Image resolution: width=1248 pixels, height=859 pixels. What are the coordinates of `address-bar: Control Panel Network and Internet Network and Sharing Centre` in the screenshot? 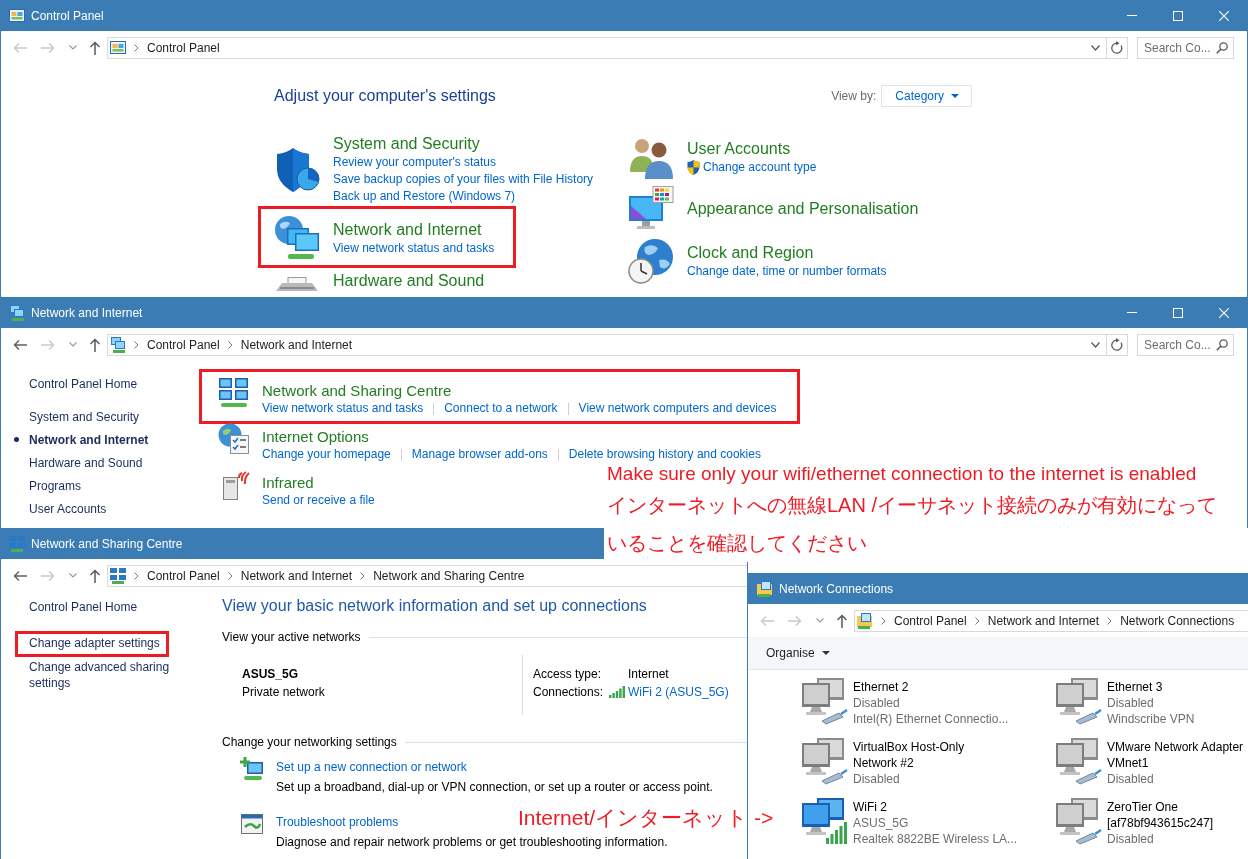 It's located at (427, 575).